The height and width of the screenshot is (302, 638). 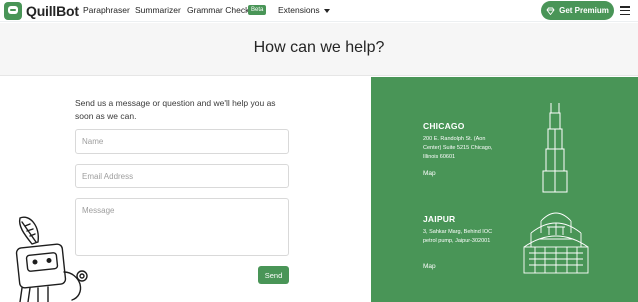 I want to click on quillbot-logo-icon, so click(x=13, y=11).